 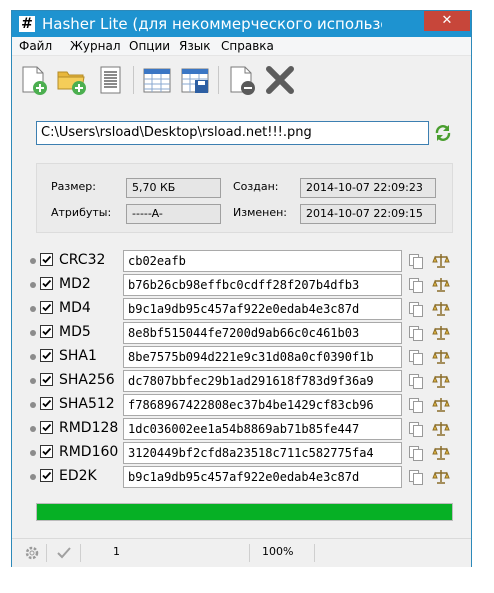 I want to click on hash-value-field: 1dc036002ee1a54b8869ab71b85fe447, so click(x=262, y=429).